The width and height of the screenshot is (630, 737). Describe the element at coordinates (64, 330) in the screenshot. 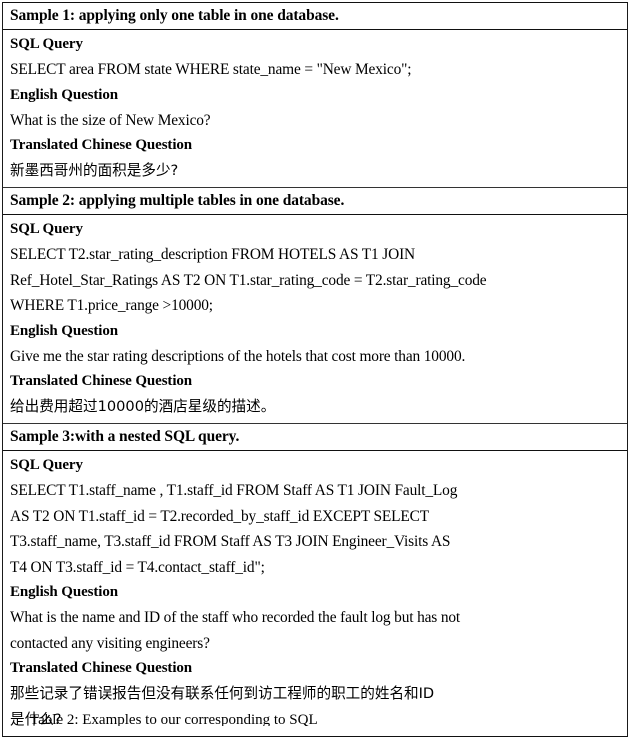

I see `sample-2-english-question-label: English Question` at that location.